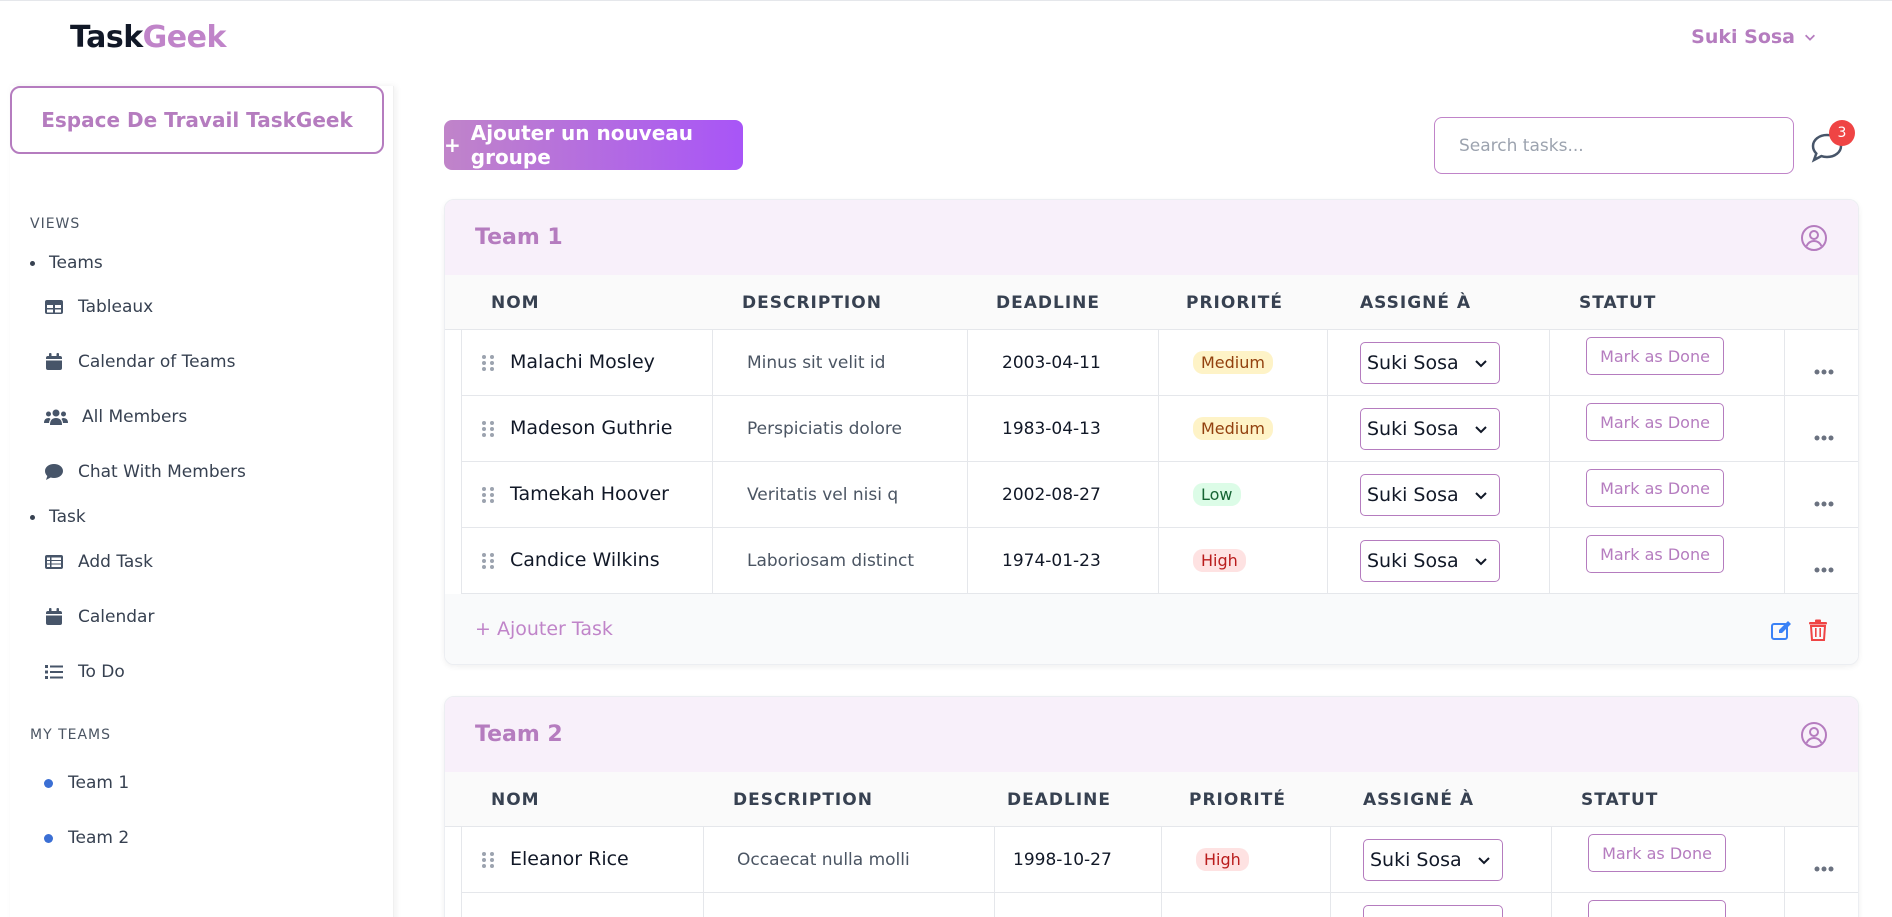 The width and height of the screenshot is (1892, 917). Describe the element at coordinates (99, 783) in the screenshot. I see `sidebar-item-label: Team 1` at that location.